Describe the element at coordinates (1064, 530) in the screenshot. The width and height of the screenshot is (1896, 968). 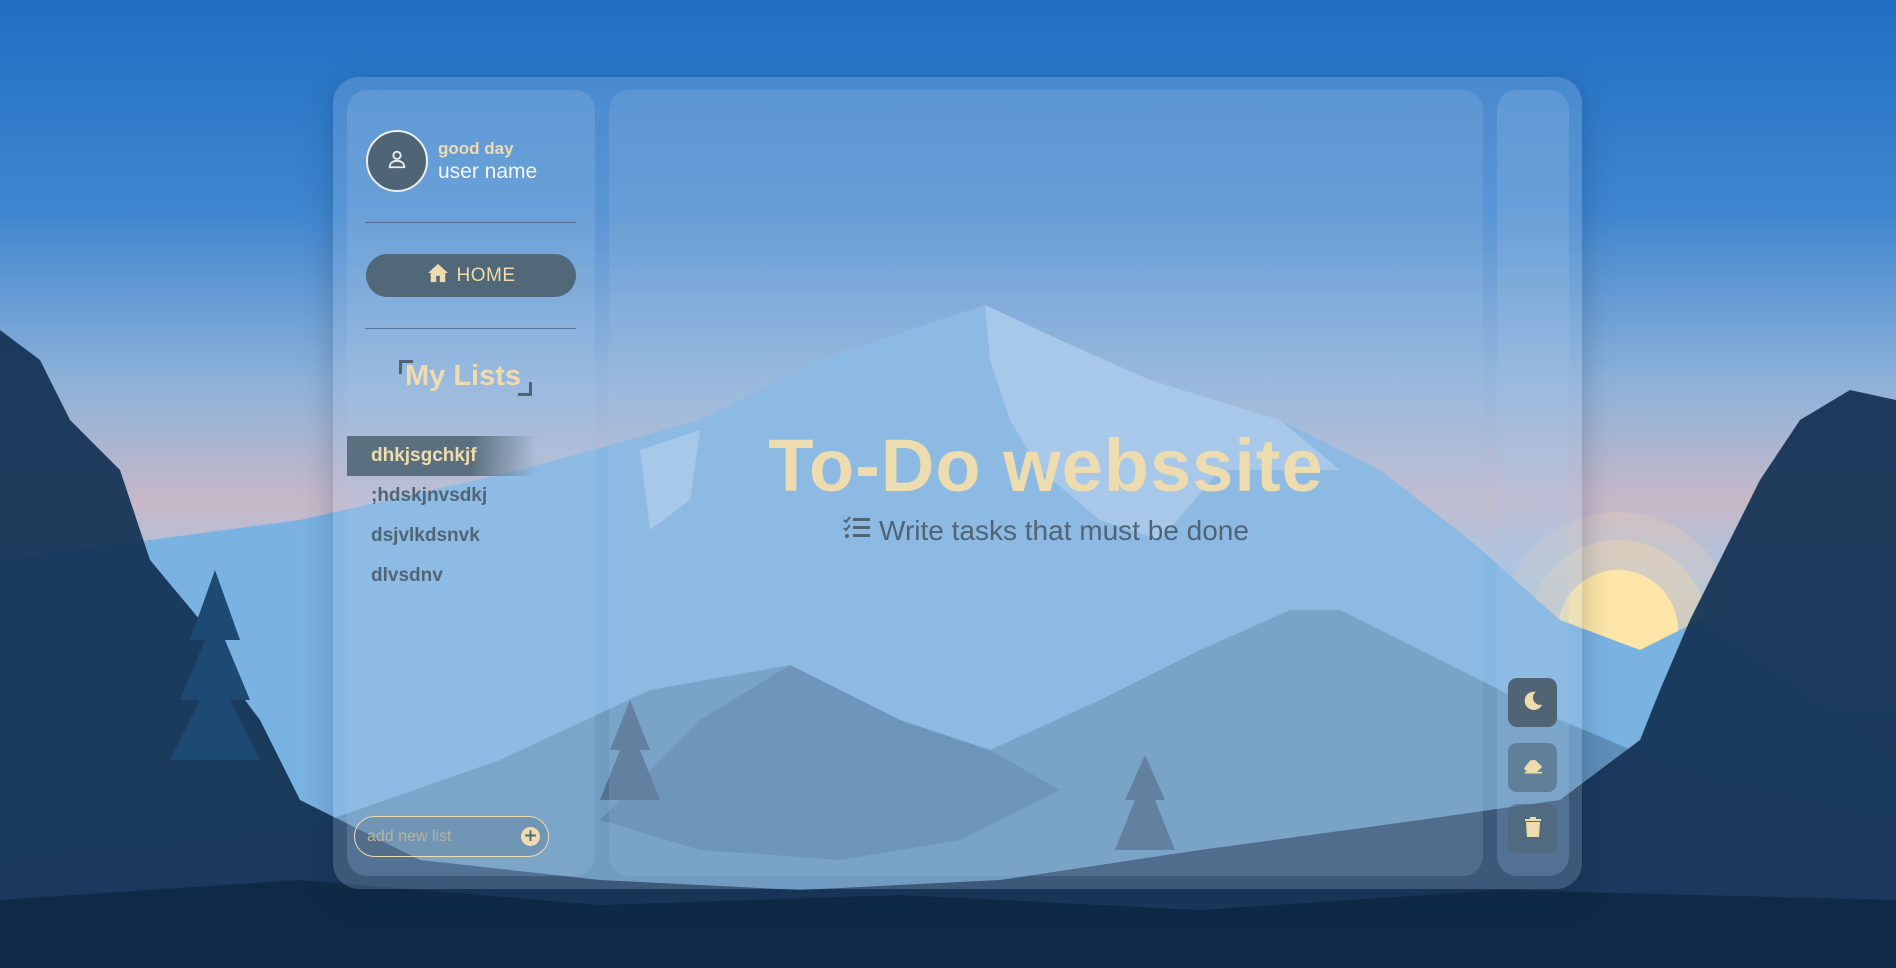
I see `subtitle-text: Write tasks that must be done` at that location.